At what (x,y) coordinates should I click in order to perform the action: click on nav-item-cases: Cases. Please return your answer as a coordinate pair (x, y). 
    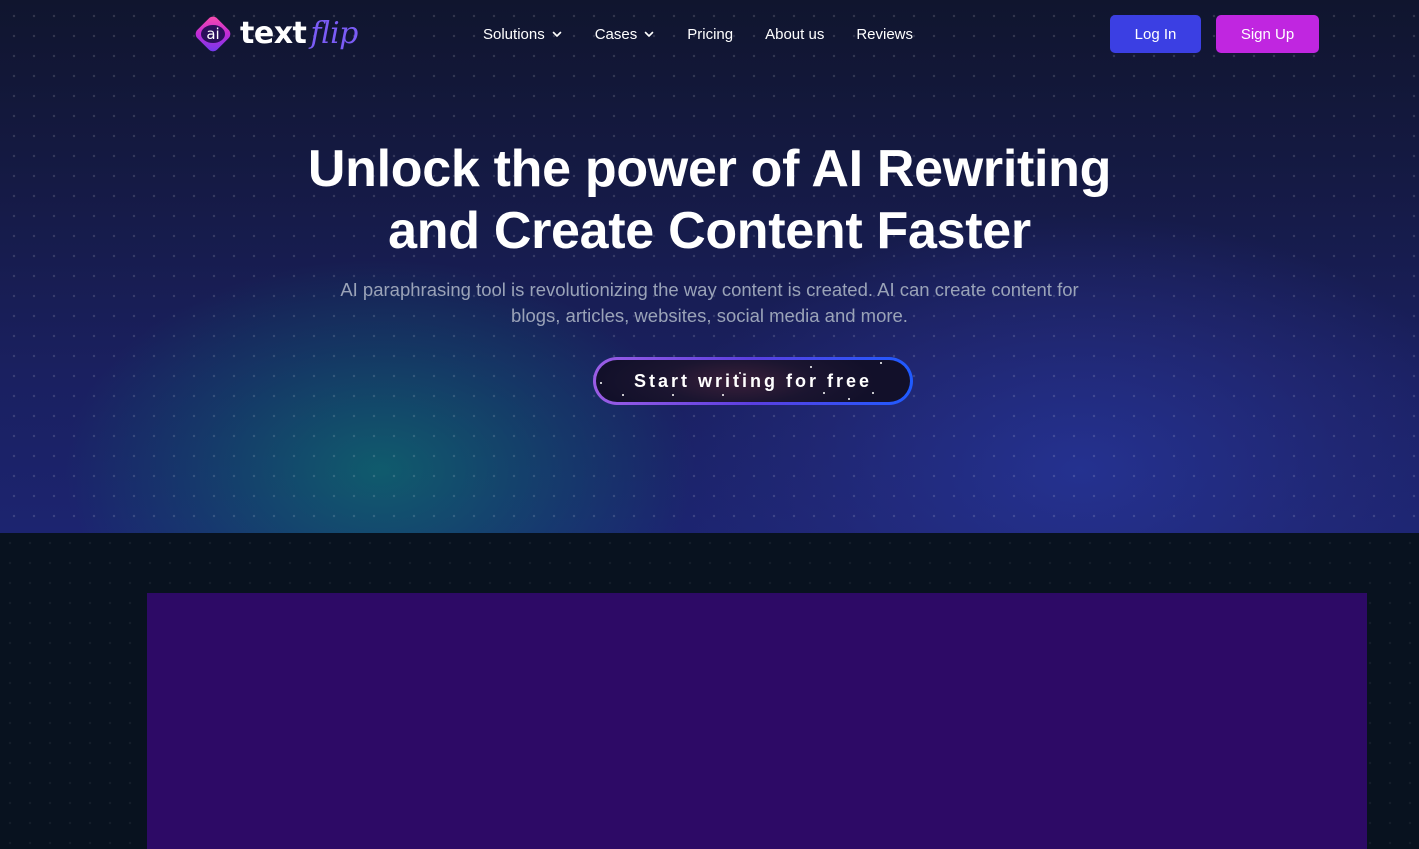
    Looking at the image, I should click on (625, 34).